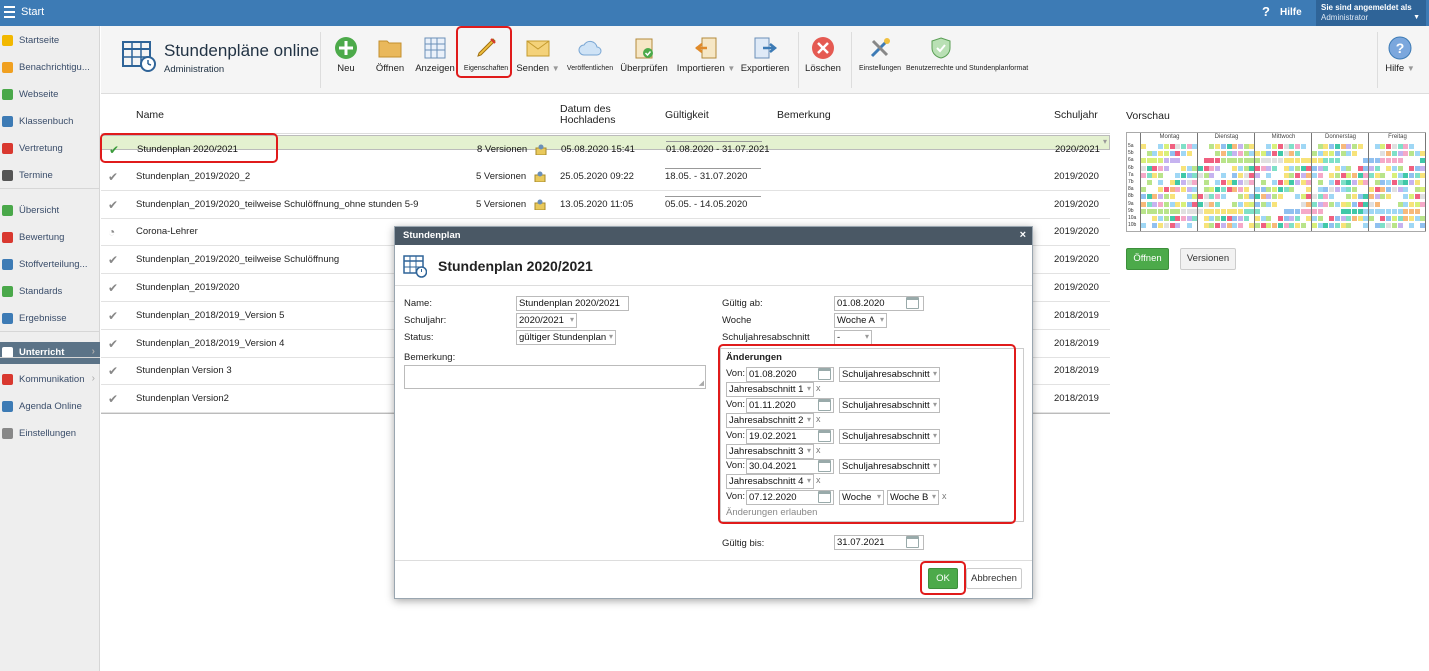 The height and width of the screenshot is (671, 1429). Describe the element at coordinates (1023, 235) in the screenshot. I see `close-icon: ×` at that location.